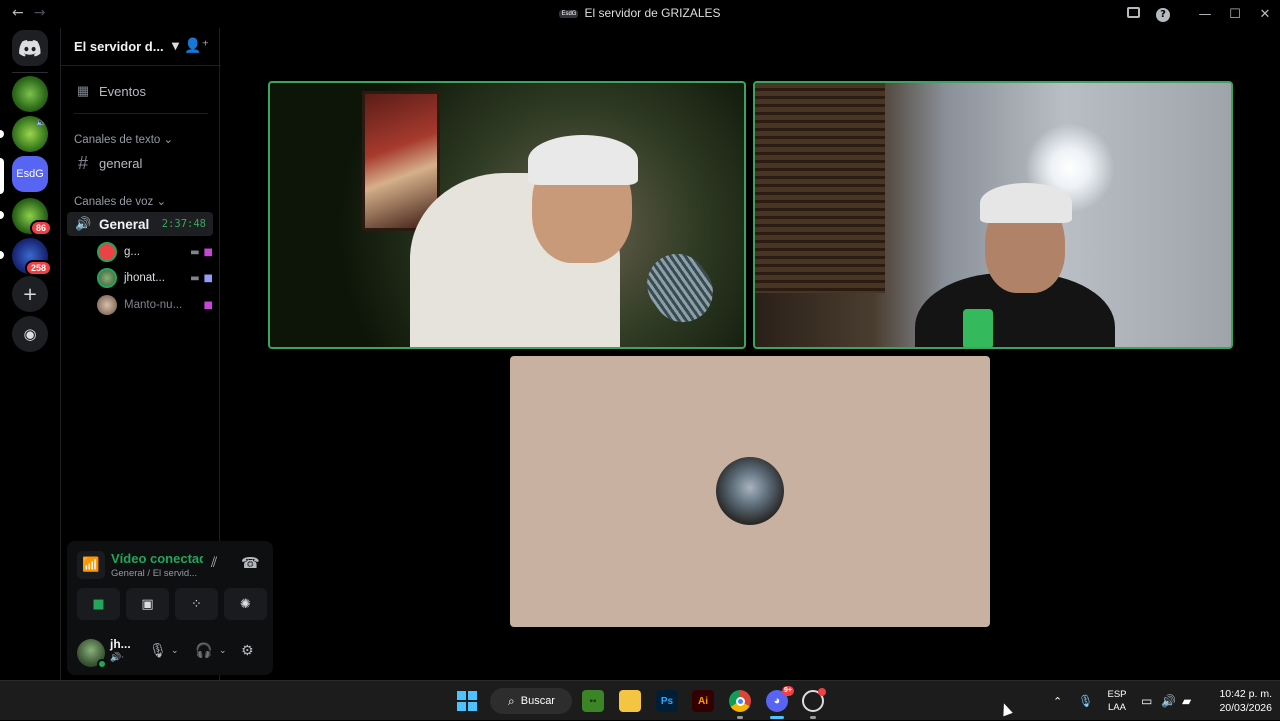 The height and width of the screenshot is (721, 1280). Describe the element at coordinates (124, 224) in the screenshot. I see `voice-channel-label: General` at that location.